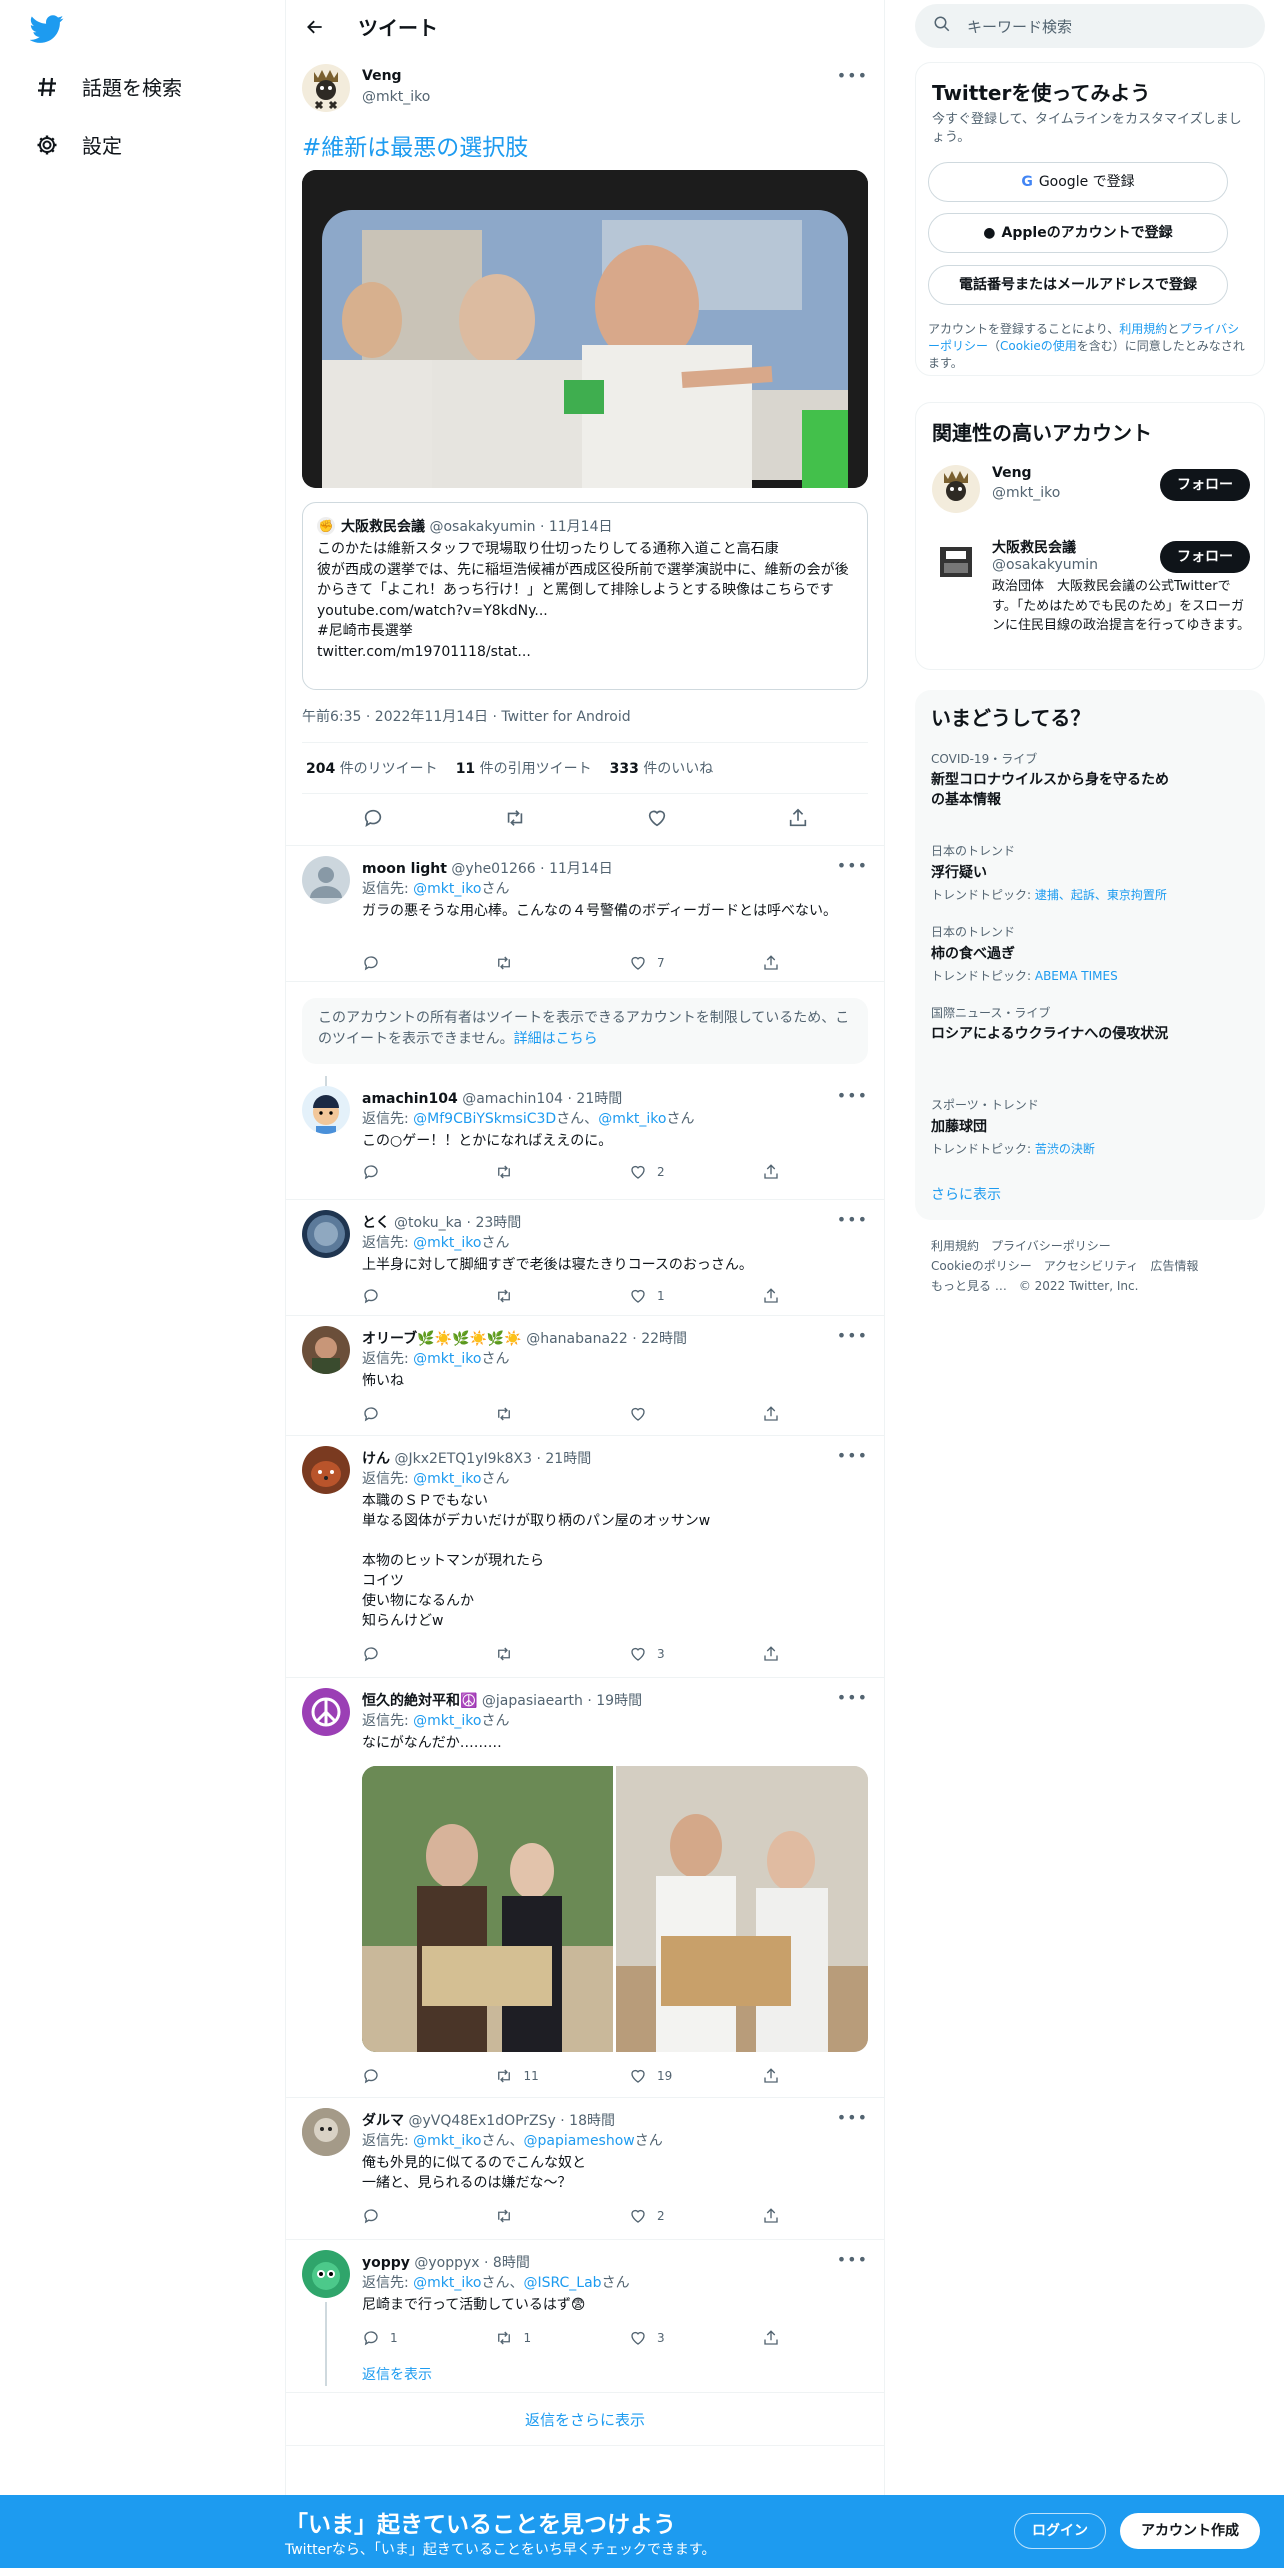  I want to click on like-icon: 1, so click(695, 1296).